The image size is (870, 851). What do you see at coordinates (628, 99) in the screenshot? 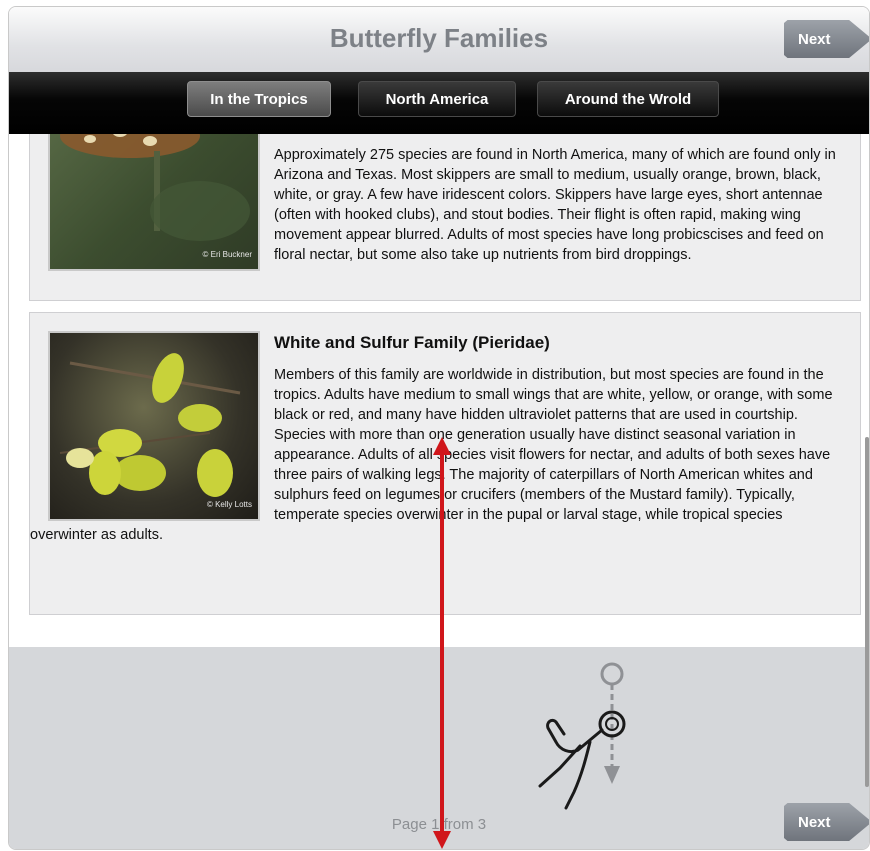
I see `tab-around-the-world: Around the Wrold` at bounding box center [628, 99].